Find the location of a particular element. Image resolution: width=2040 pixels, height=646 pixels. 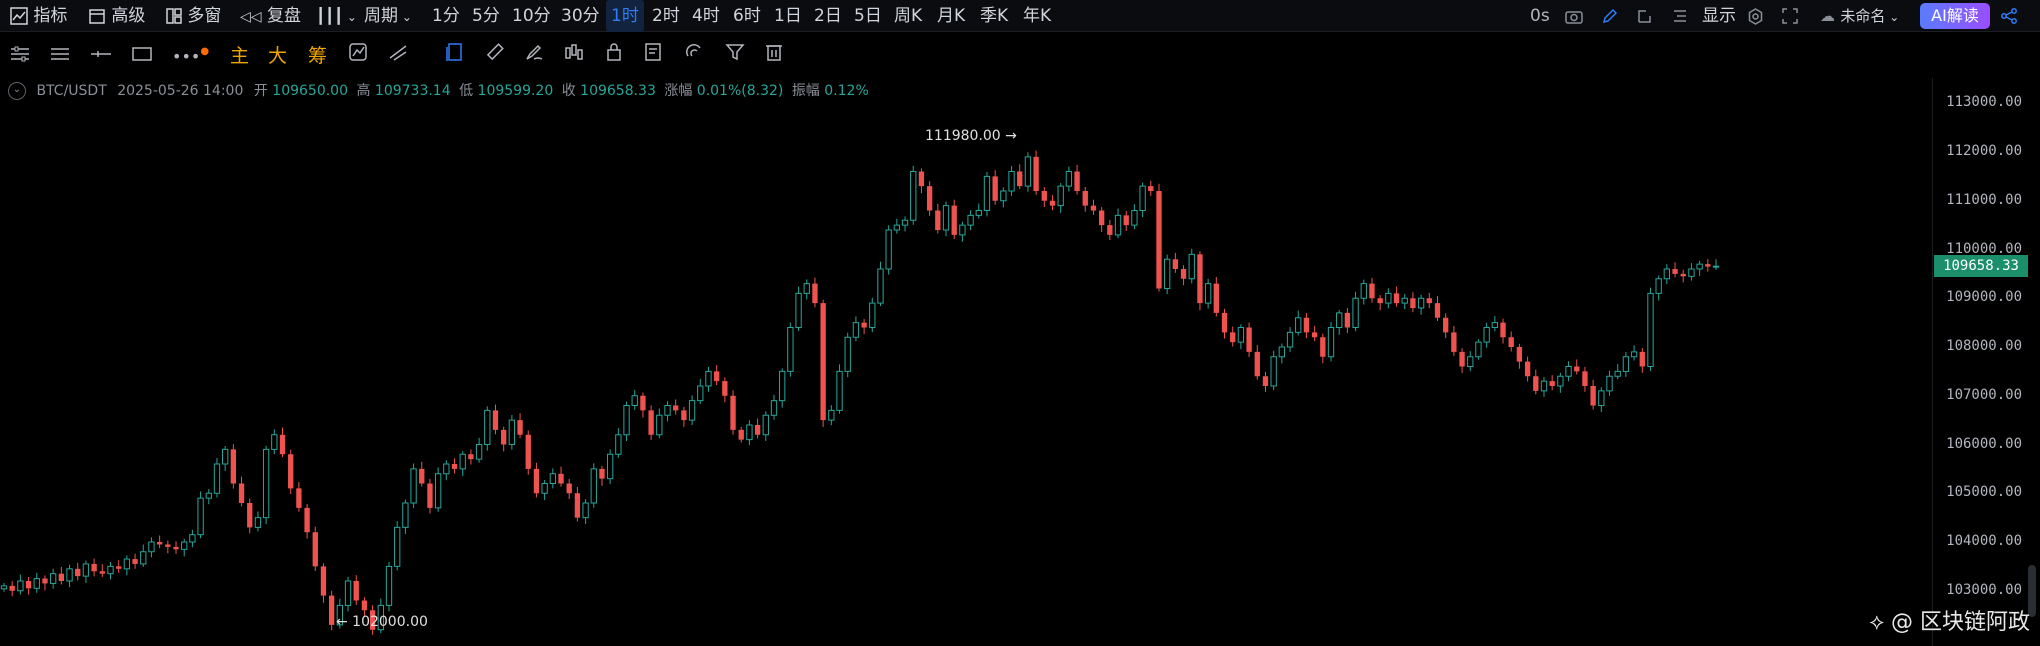

magnet-button is located at coordinates (694, 56).